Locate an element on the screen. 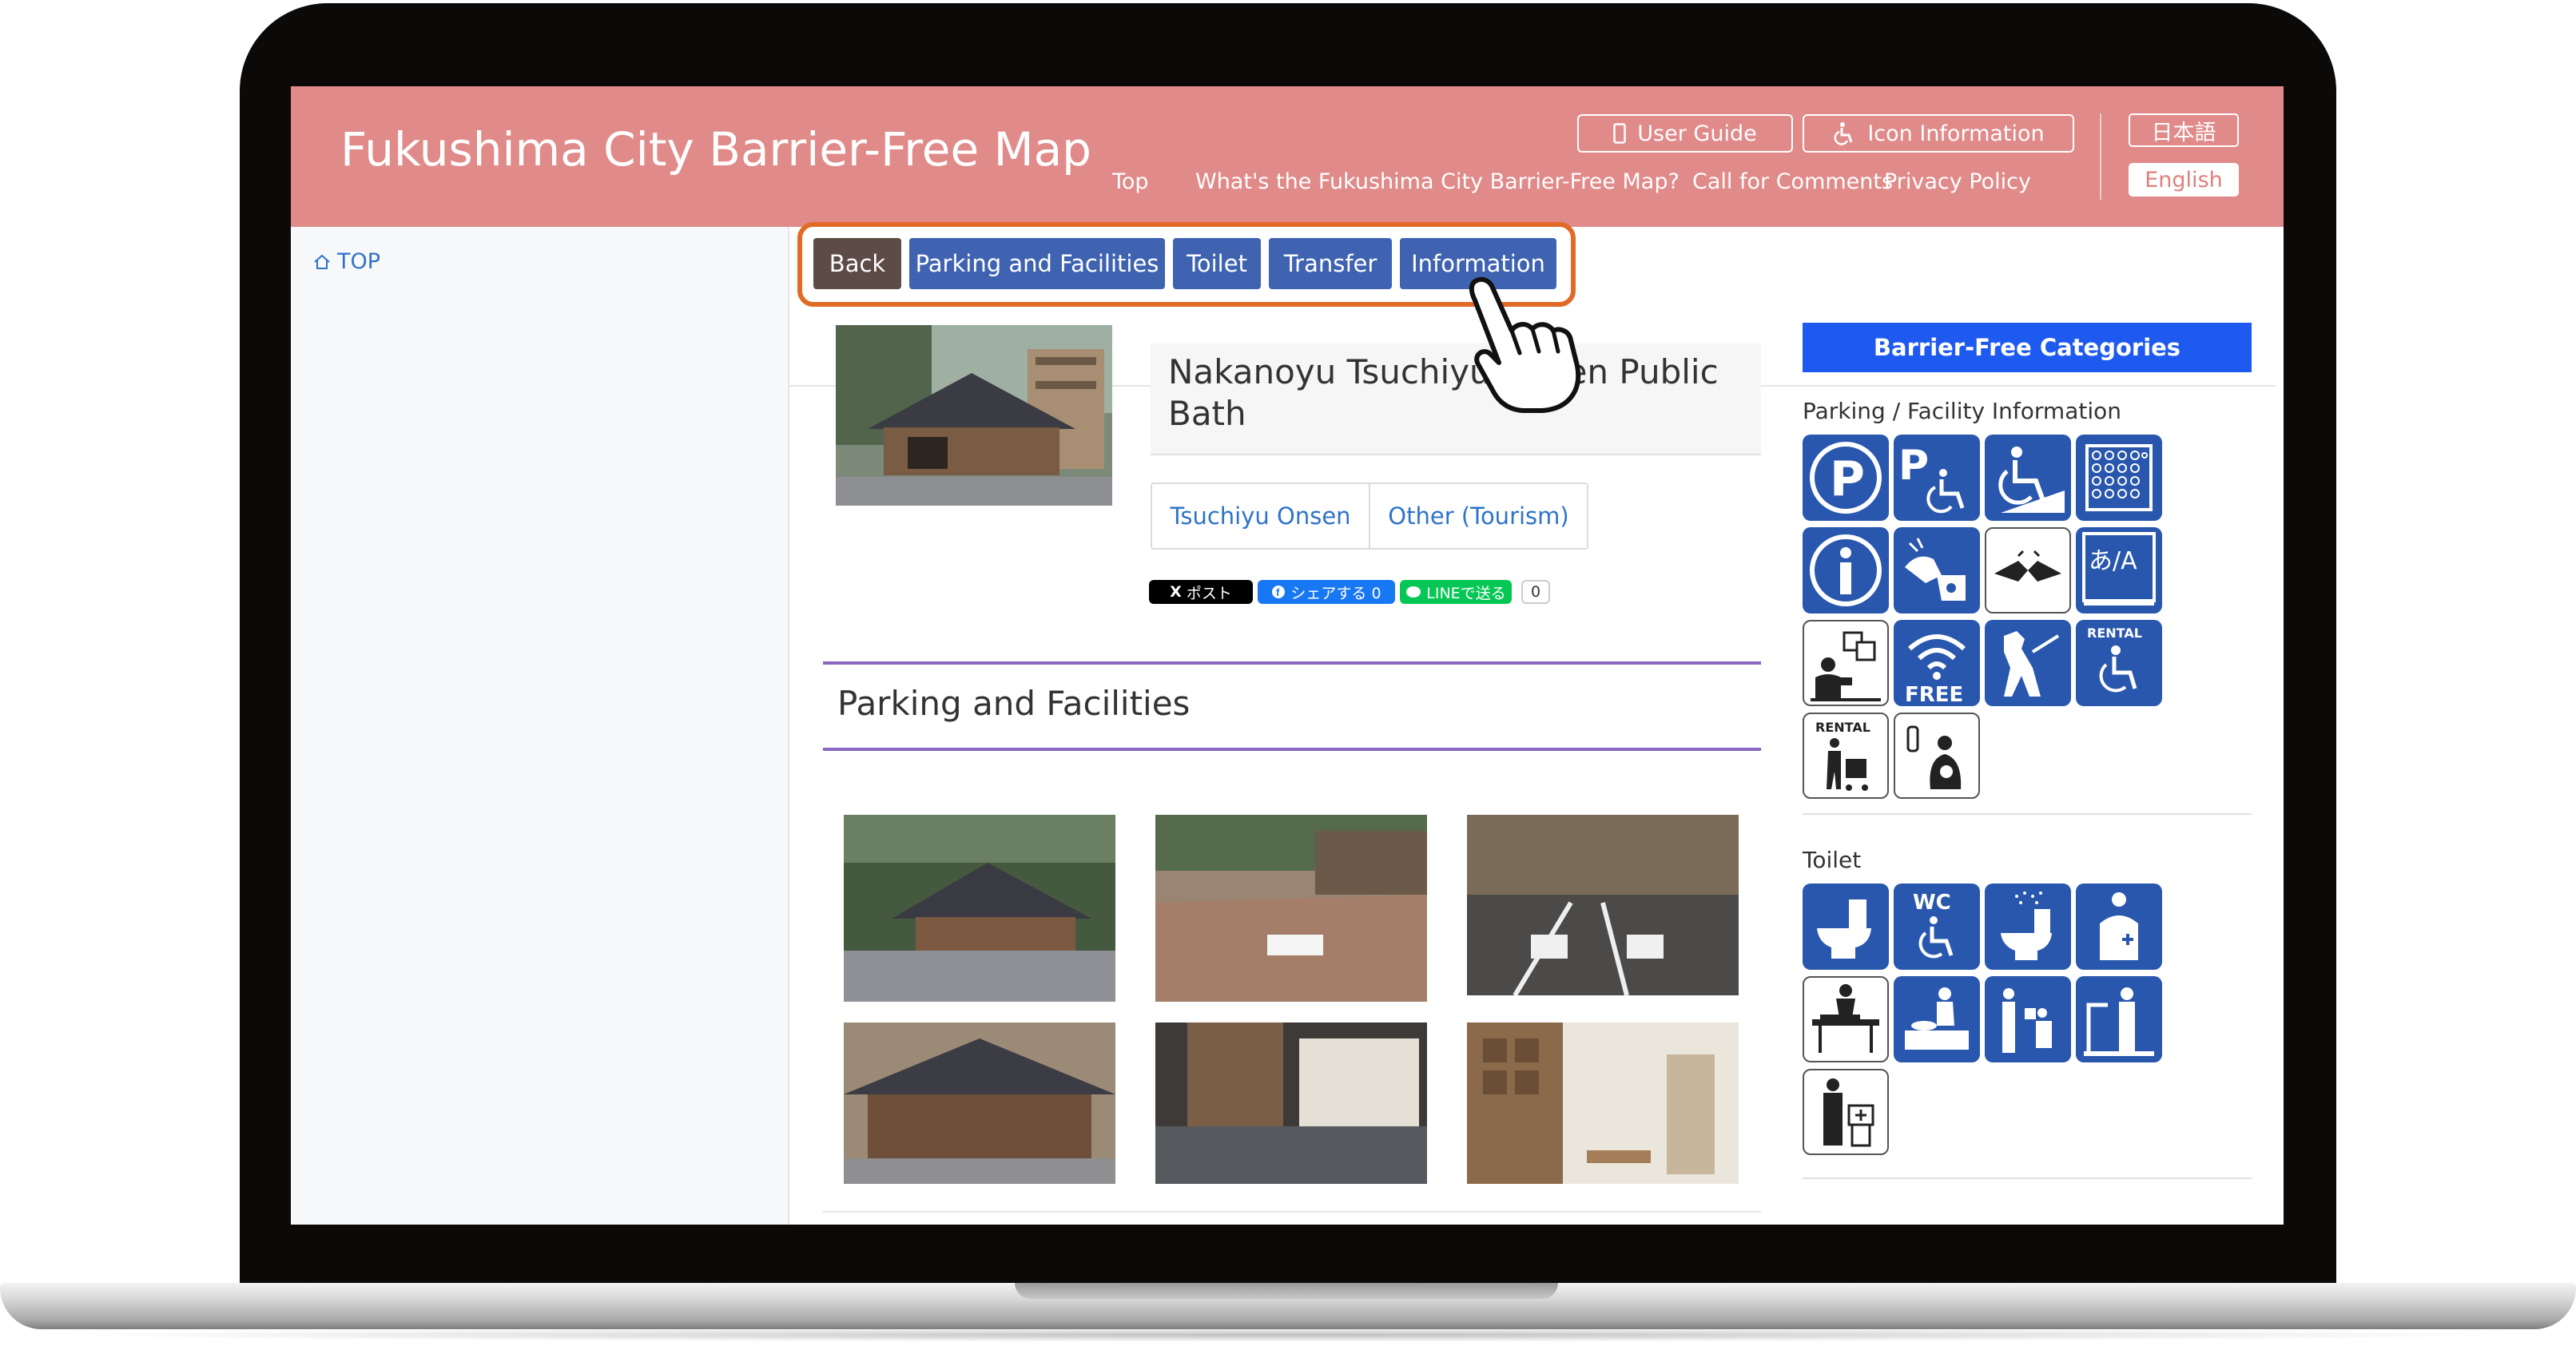 This screenshot has width=2576, height=1358. baby-seat-icon is located at coordinates (2028, 1019).